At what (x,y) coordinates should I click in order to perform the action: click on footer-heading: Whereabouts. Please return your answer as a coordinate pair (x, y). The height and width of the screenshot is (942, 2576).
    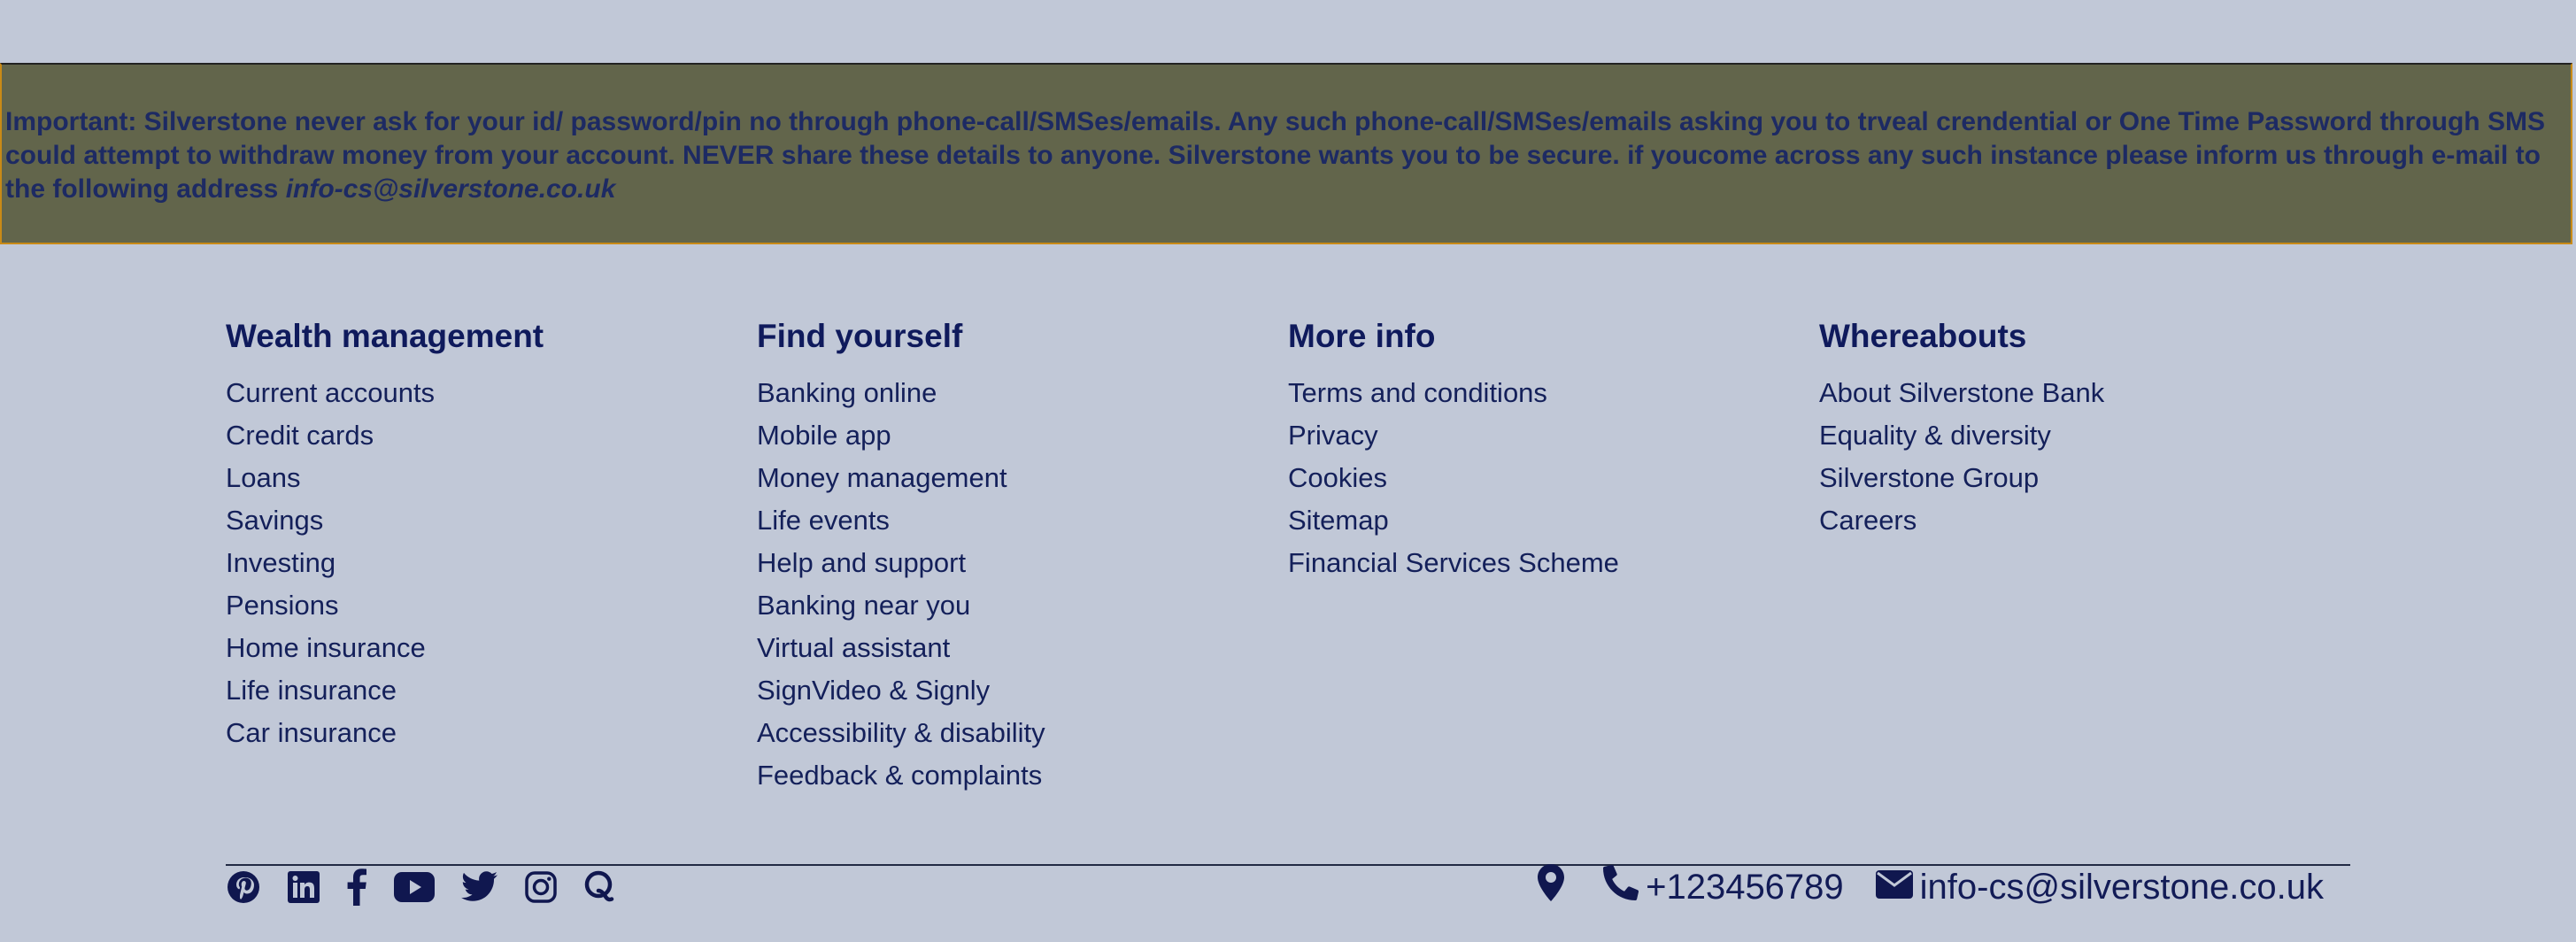
    Looking at the image, I should click on (1923, 336).